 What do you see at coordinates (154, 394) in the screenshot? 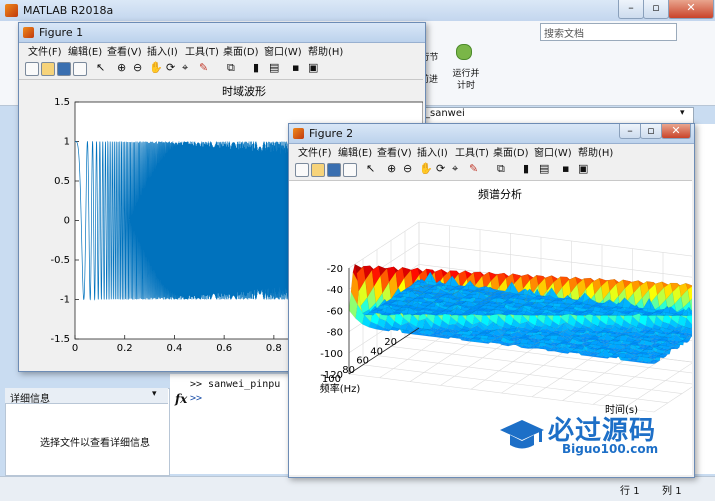
I see `detail-collapse-icon: ▾` at bounding box center [154, 394].